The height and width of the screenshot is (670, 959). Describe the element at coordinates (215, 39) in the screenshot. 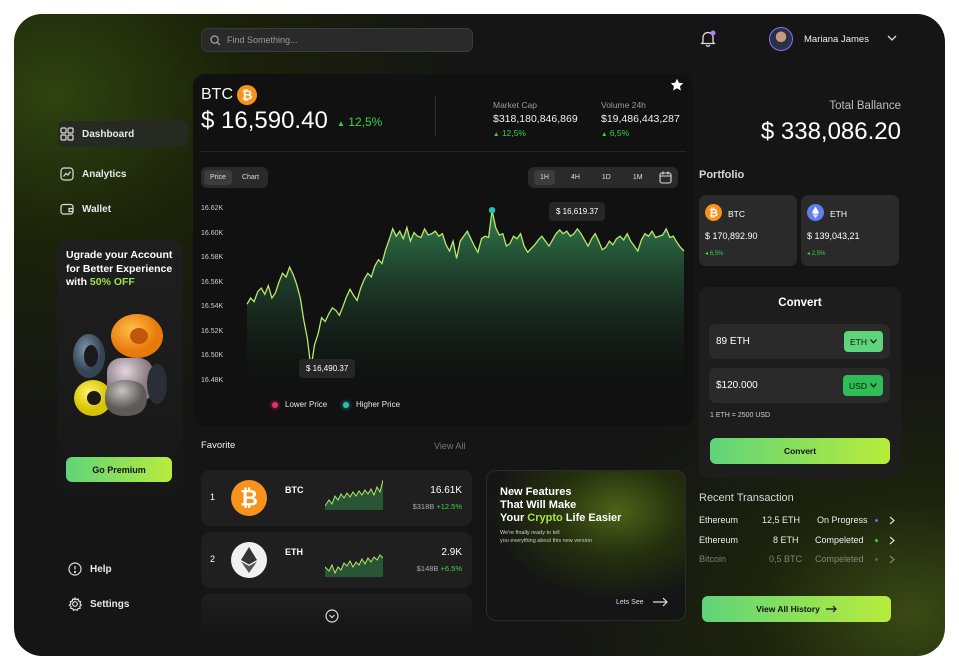

I see `search-icon` at that location.